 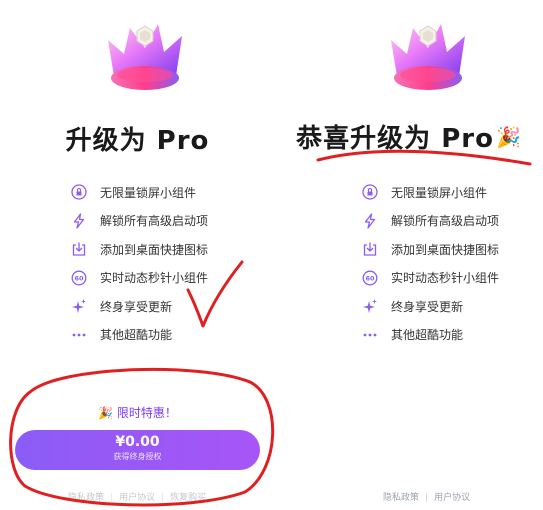 I want to click on page-title: 恭喜升级为 Pro 🎉, so click(x=409, y=136).